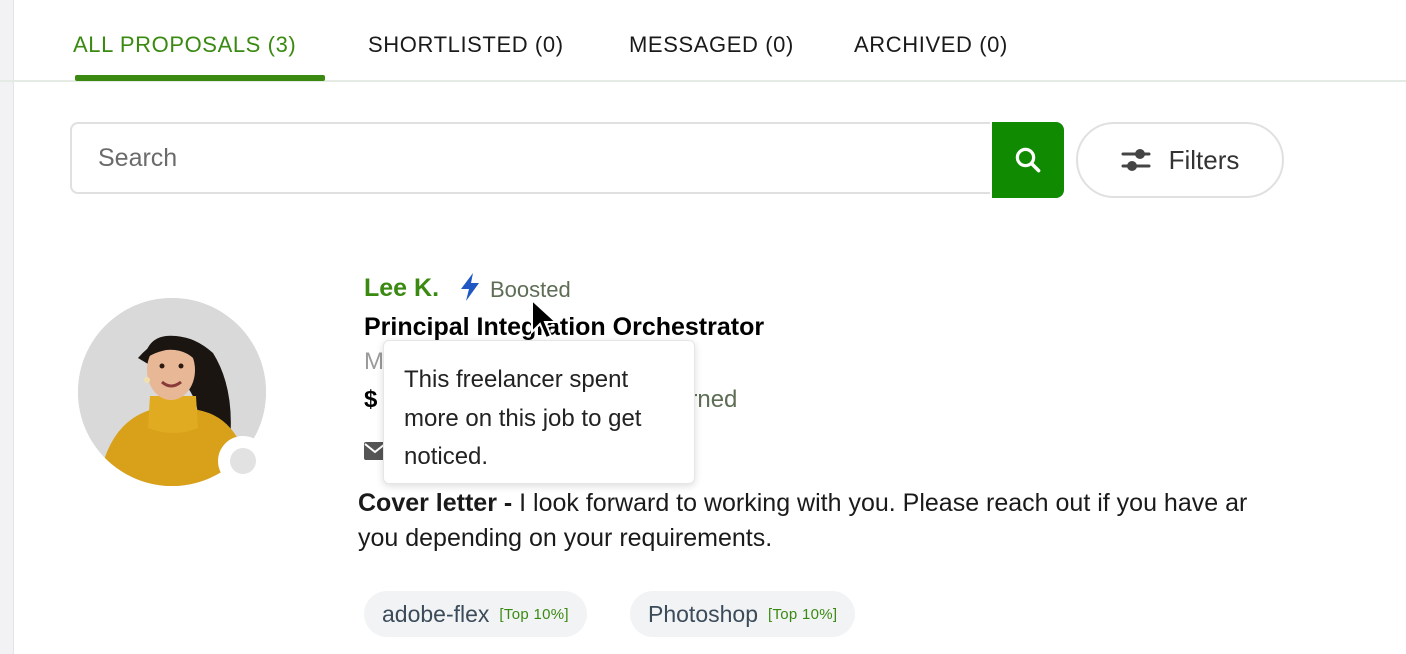 Image resolution: width=1406 pixels, height=654 pixels. Describe the element at coordinates (564, 327) in the screenshot. I see `proposal-title: Principal Integration Orchestrator` at that location.